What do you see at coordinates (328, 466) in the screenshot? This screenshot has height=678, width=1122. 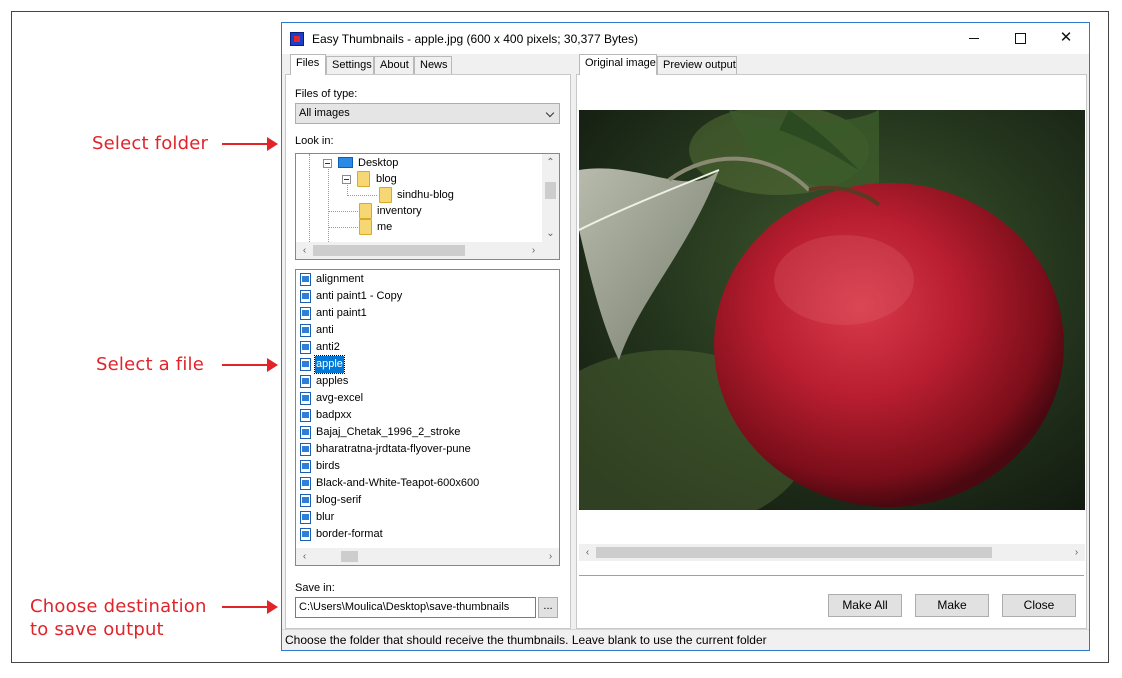 I see `file-name: birds` at bounding box center [328, 466].